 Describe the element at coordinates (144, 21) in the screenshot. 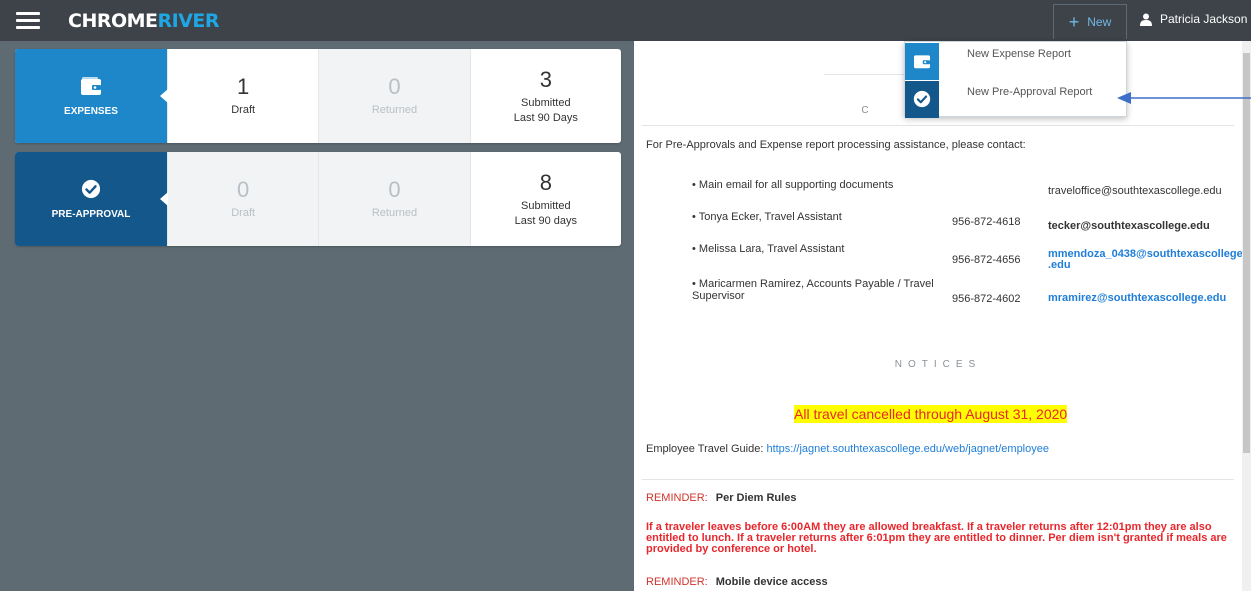

I see `chromeriver-logo: CHROMERIVER` at that location.